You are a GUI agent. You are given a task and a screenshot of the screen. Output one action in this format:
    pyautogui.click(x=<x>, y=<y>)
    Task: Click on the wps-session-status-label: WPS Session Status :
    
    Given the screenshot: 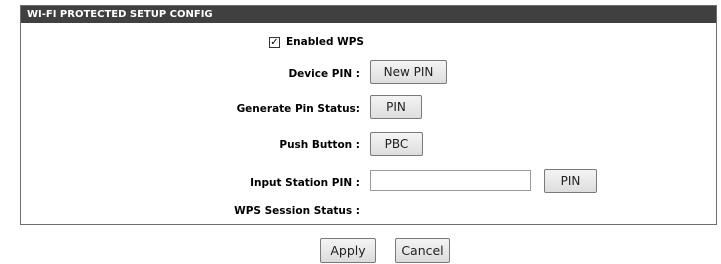 What is the action you would take?
    pyautogui.click(x=297, y=211)
    